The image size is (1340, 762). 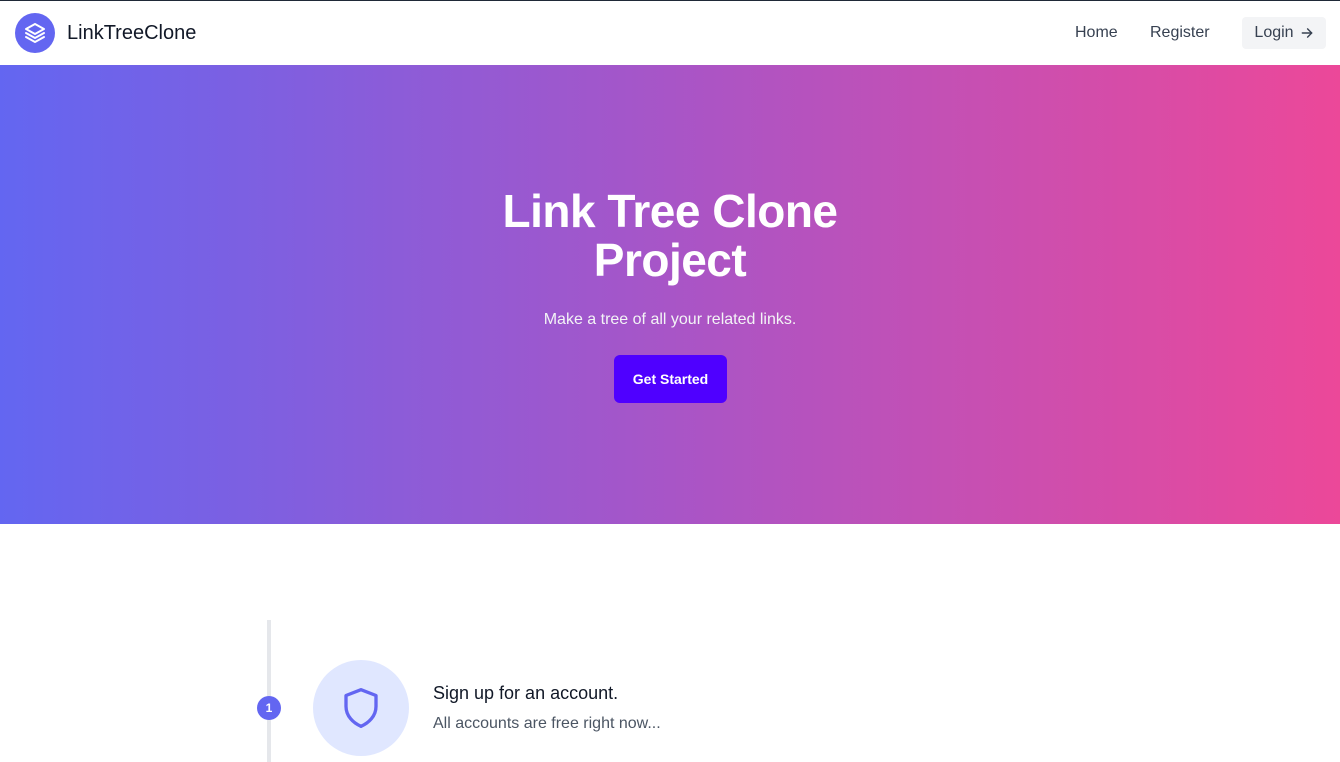 I want to click on navbar: LinkTreeClone Home Register Login, so click(x=670, y=33).